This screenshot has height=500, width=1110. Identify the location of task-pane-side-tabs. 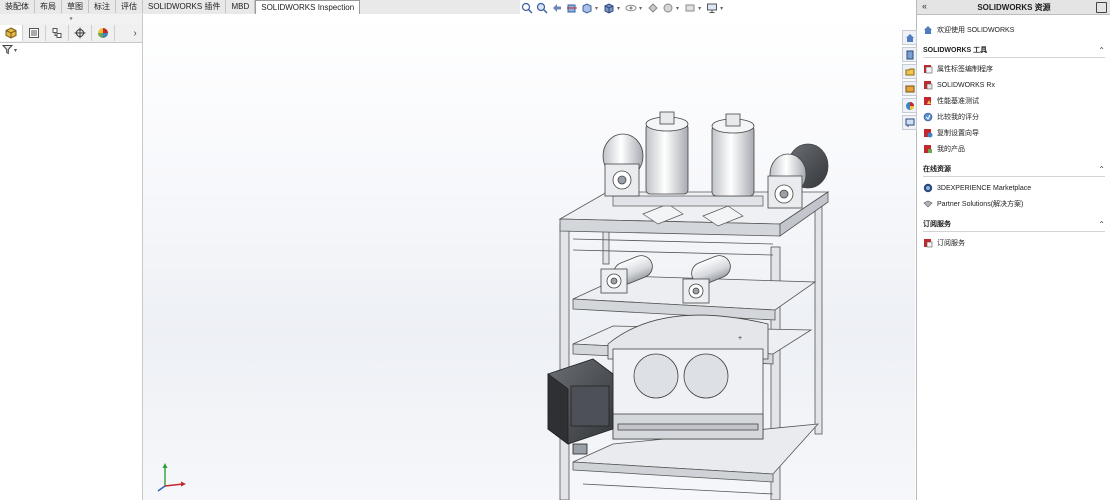
(909, 80).